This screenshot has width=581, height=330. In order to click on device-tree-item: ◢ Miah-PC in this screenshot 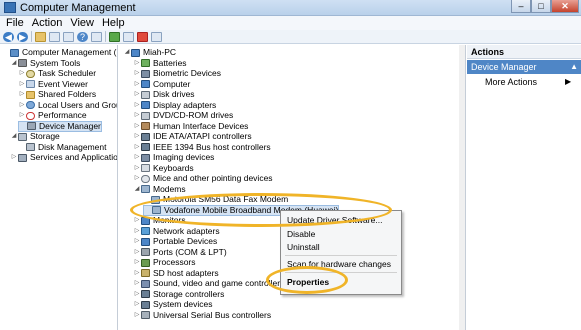, I will do `click(149, 52)`.